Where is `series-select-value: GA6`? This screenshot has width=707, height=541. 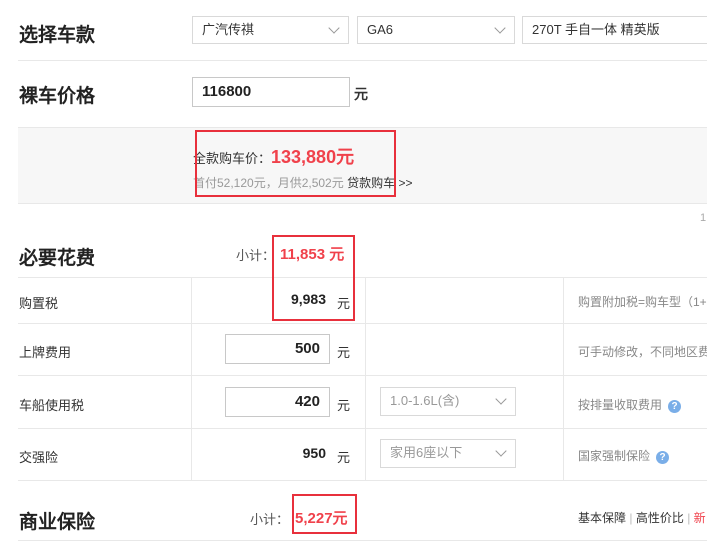
series-select-value: GA6 is located at coordinates (380, 29).